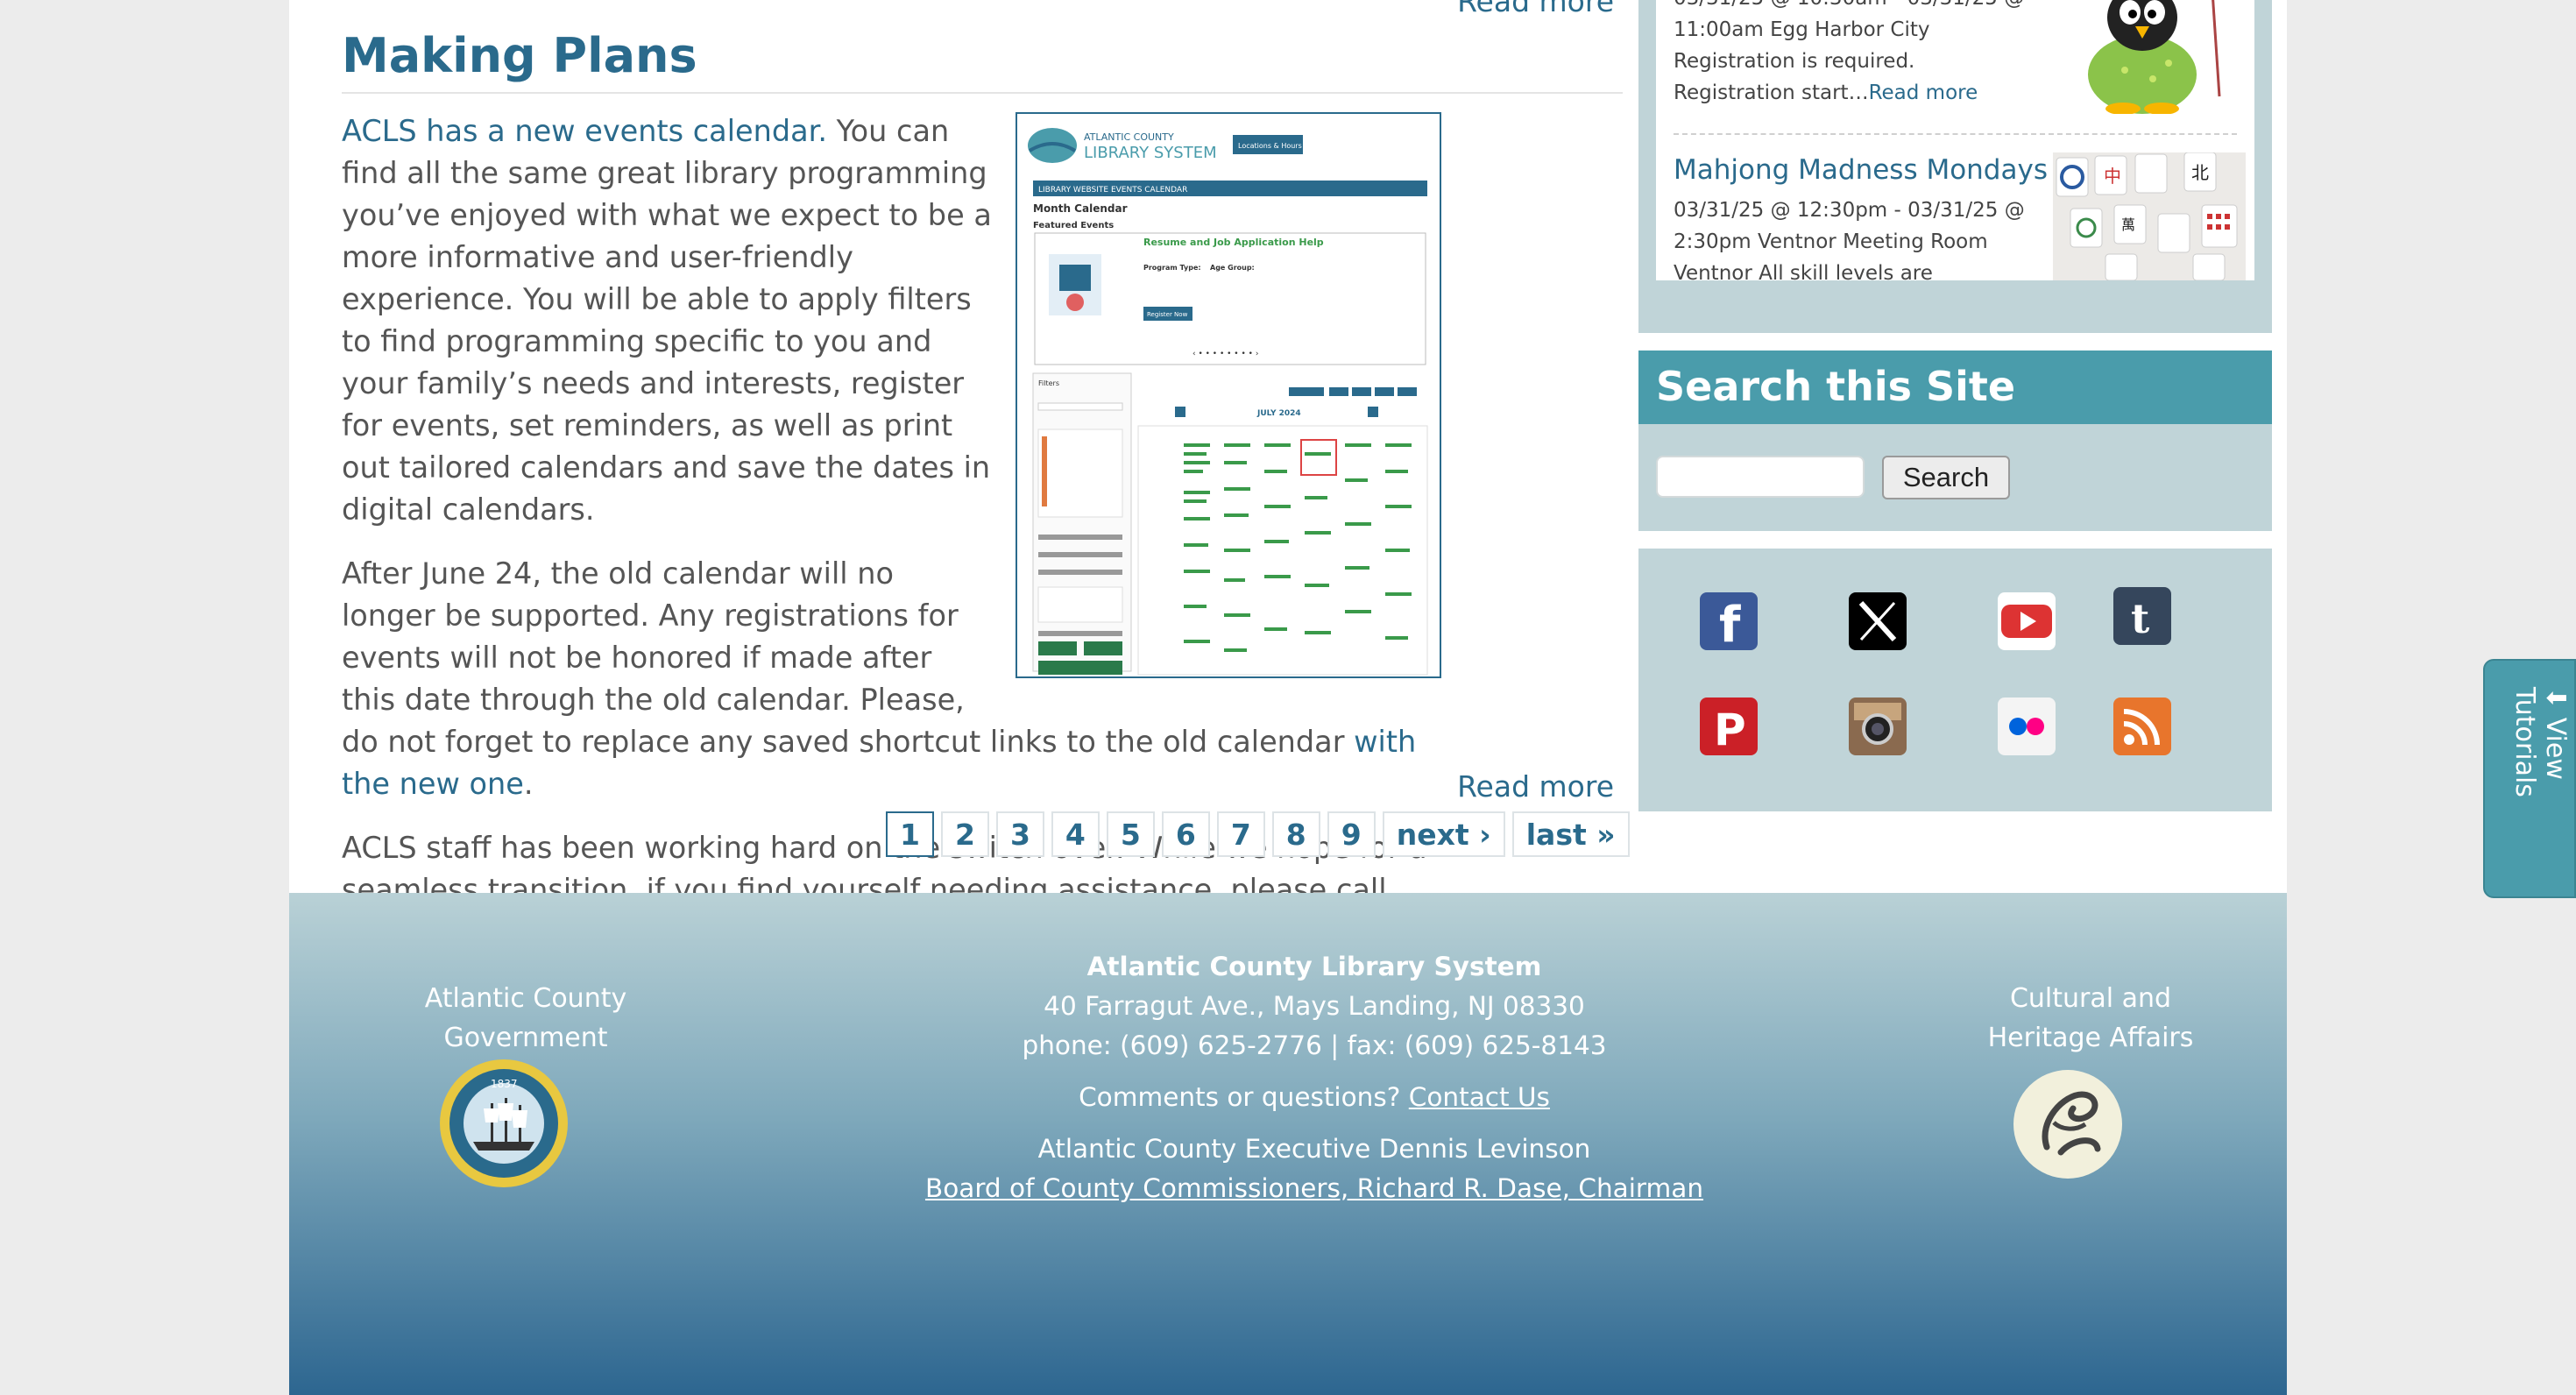 This screenshot has height=1395, width=2576. I want to click on cal-locations-button: Locations & Hours, so click(1270, 146).